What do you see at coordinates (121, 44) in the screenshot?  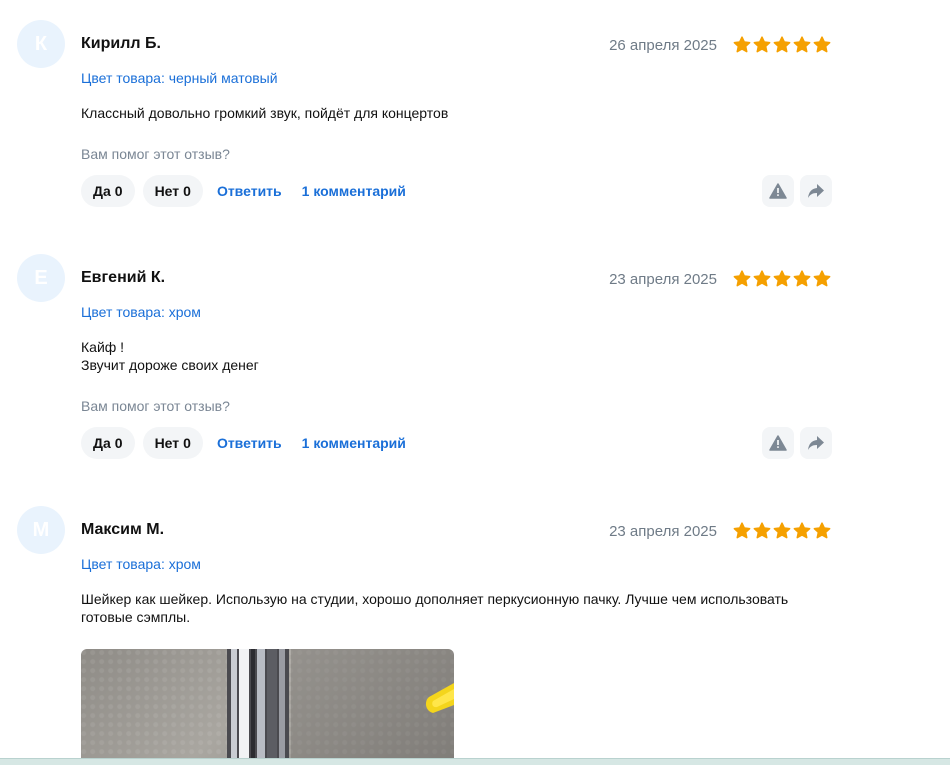 I see `review-author: Кирилл Б.` at bounding box center [121, 44].